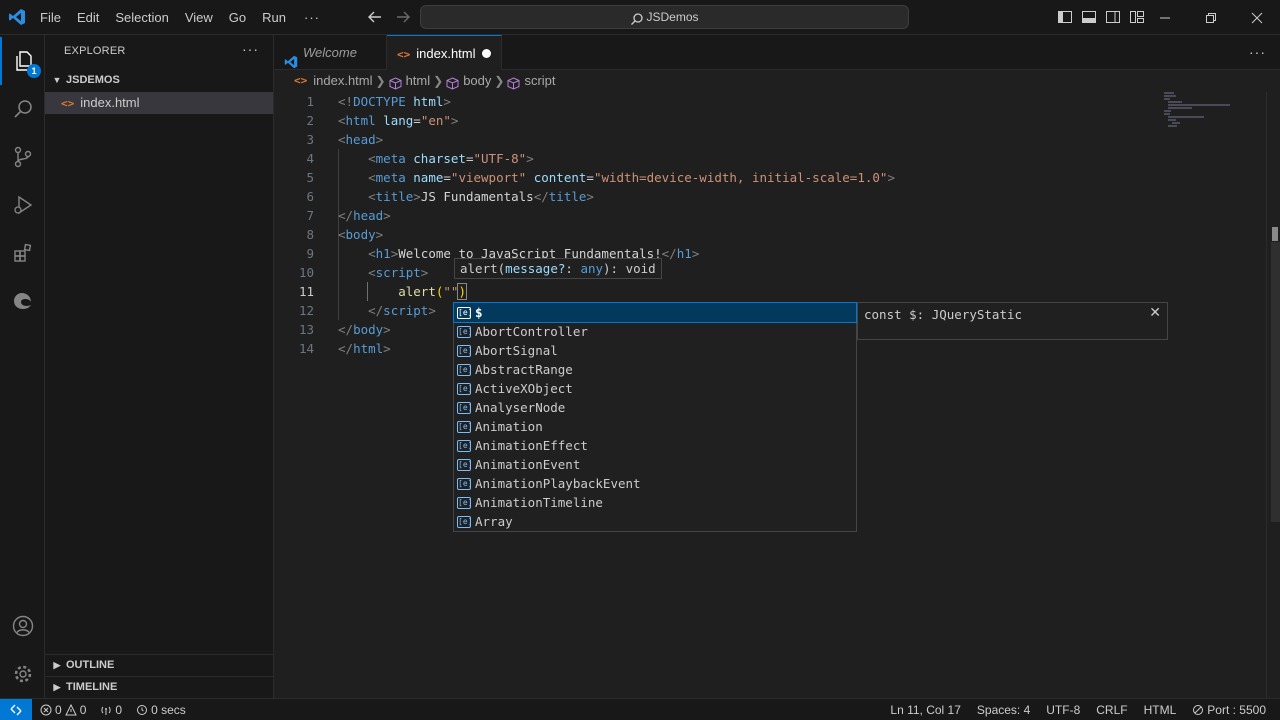 The image size is (1280, 720). What do you see at coordinates (57, 687) in the screenshot?
I see `chevron-right-icon: ▶` at bounding box center [57, 687].